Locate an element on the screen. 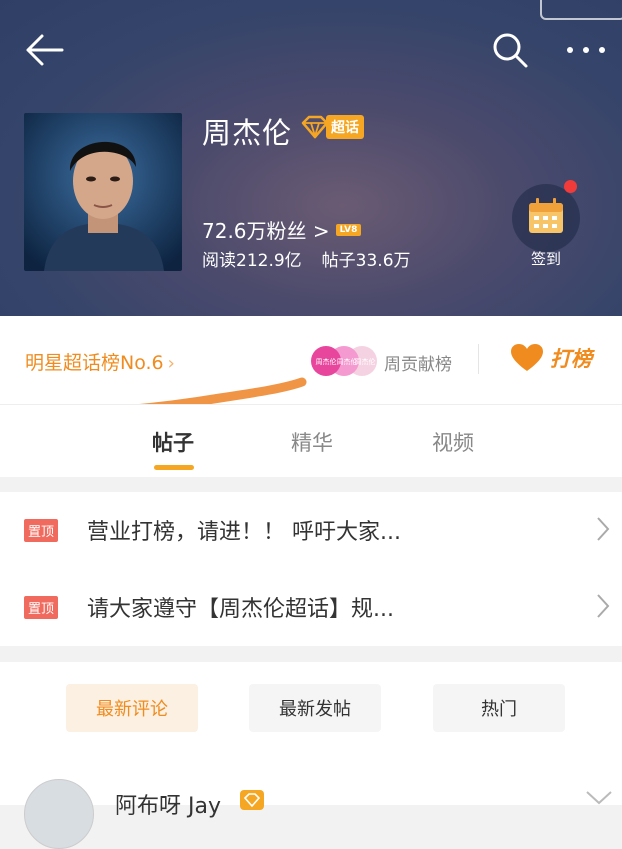 This screenshot has height=849, width=622. filter-hot: 热门 is located at coordinates (499, 708).